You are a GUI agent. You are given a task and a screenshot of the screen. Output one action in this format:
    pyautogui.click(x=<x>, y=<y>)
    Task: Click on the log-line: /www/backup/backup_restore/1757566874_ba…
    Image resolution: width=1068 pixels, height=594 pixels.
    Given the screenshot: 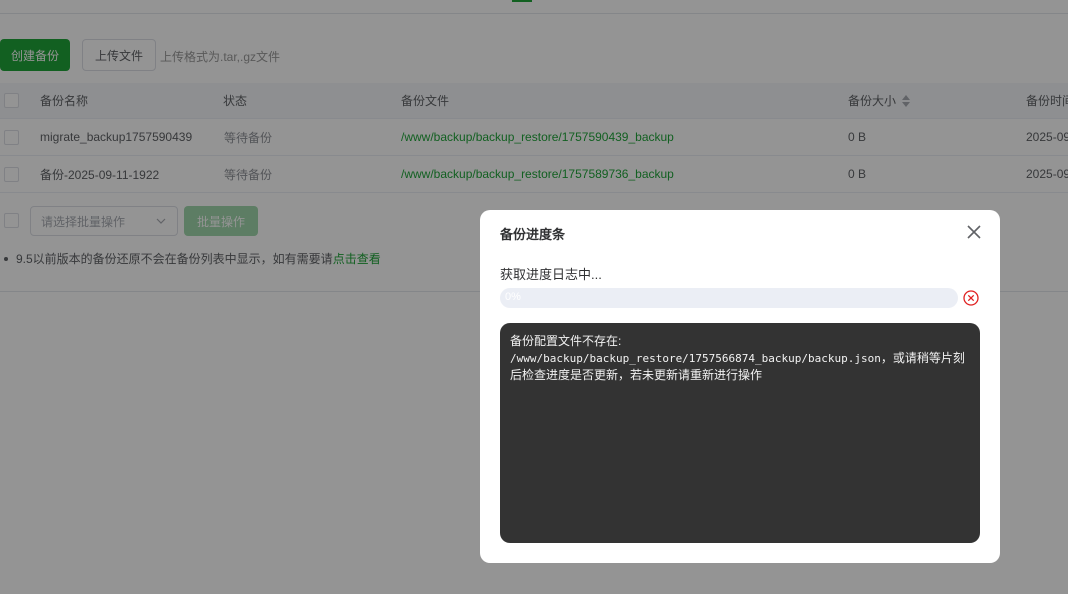 What is the action you would take?
    pyautogui.click(x=740, y=358)
    